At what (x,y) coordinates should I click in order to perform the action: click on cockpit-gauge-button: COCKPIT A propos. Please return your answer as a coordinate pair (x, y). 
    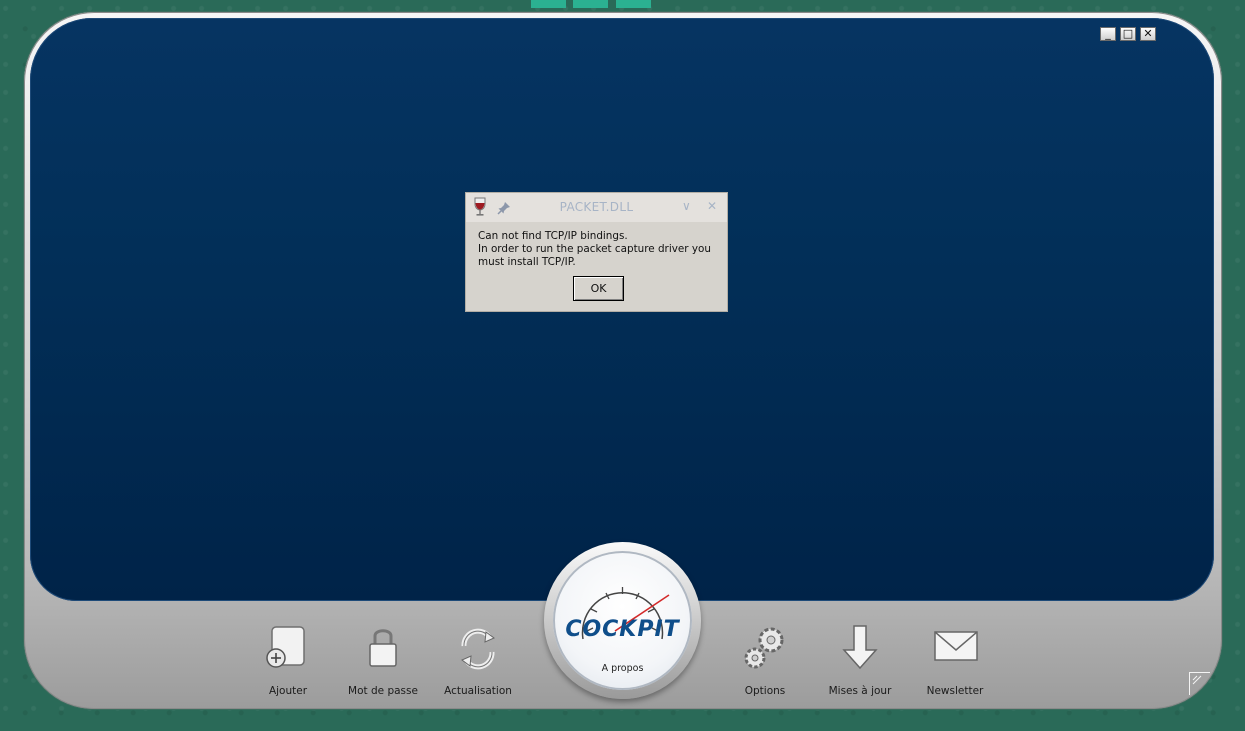
    Looking at the image, I should click on (622, 620).